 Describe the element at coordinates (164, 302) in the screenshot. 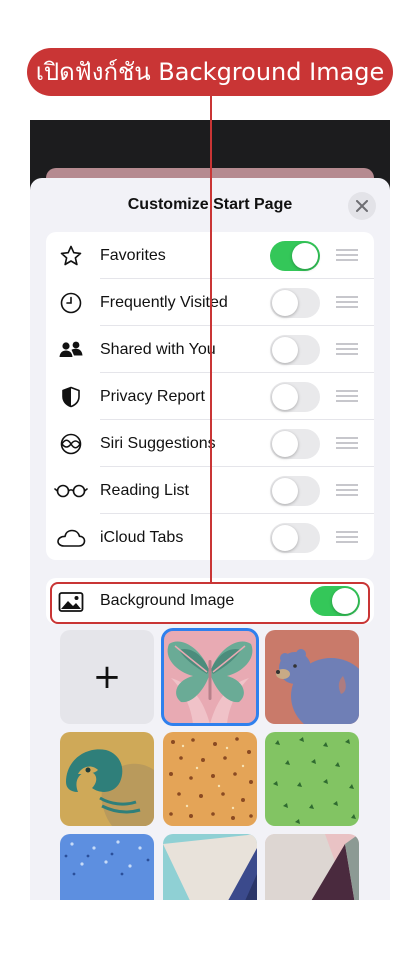

I see `section-label: Frequently Visited` at that location.